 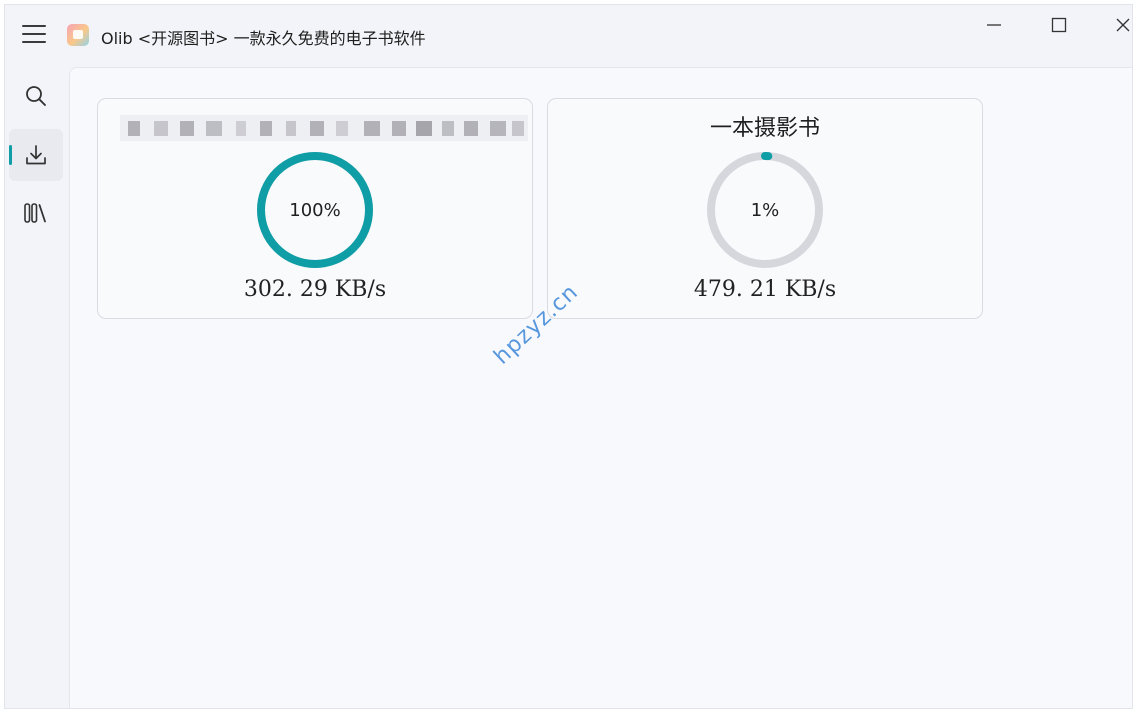 What do you see at coordinates (37, 387) in the screenshot?
I see `sidebar` at bounding box center [37, 387].